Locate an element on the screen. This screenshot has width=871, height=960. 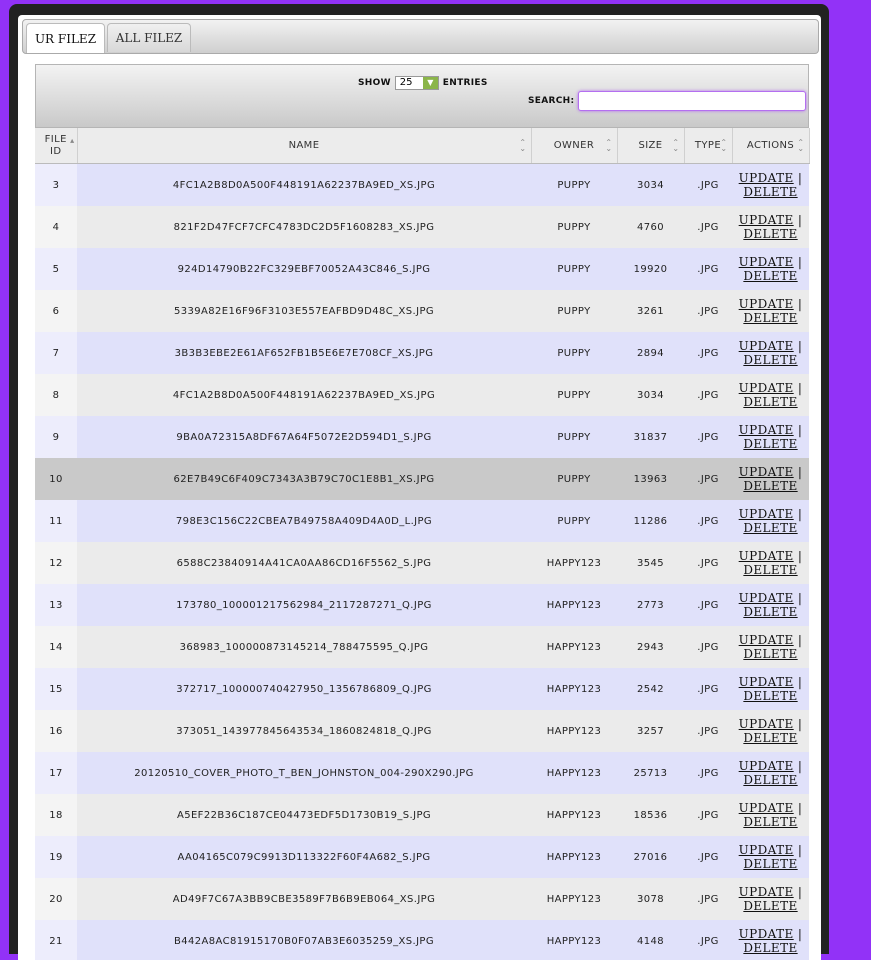
cell-file-id: 19 is located at coordinates (56, 857).